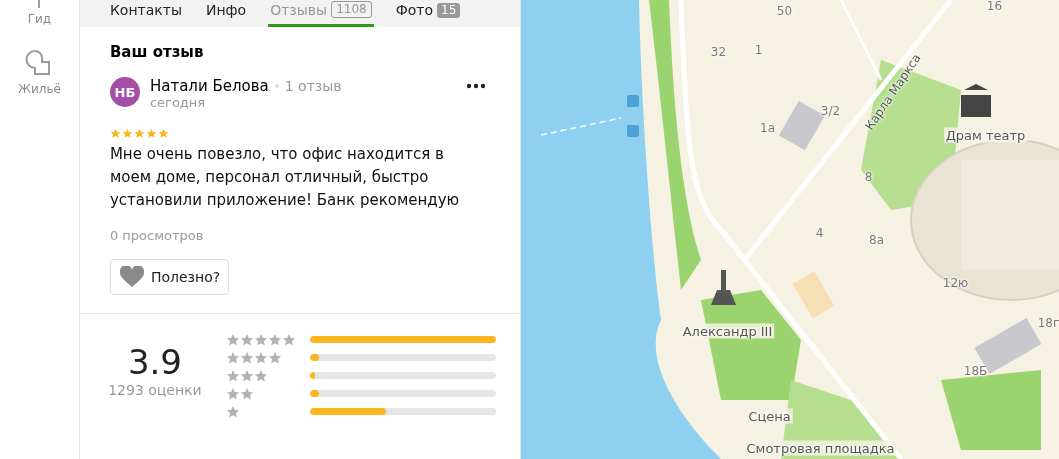 Image resolution: width=1059 pixels, height=459 pixels. I want to click on author-review-count: 1 отзыв, so click(313, 86).